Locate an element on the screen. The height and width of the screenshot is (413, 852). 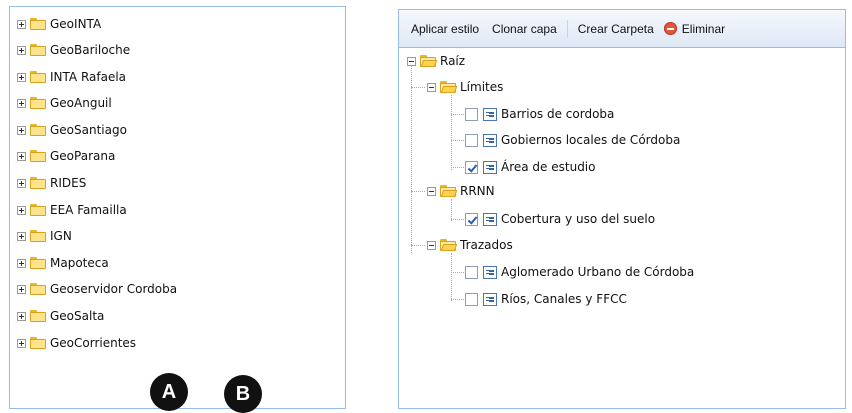
tree-node-label: GeoAnguil is located at coordinates (81, 103).